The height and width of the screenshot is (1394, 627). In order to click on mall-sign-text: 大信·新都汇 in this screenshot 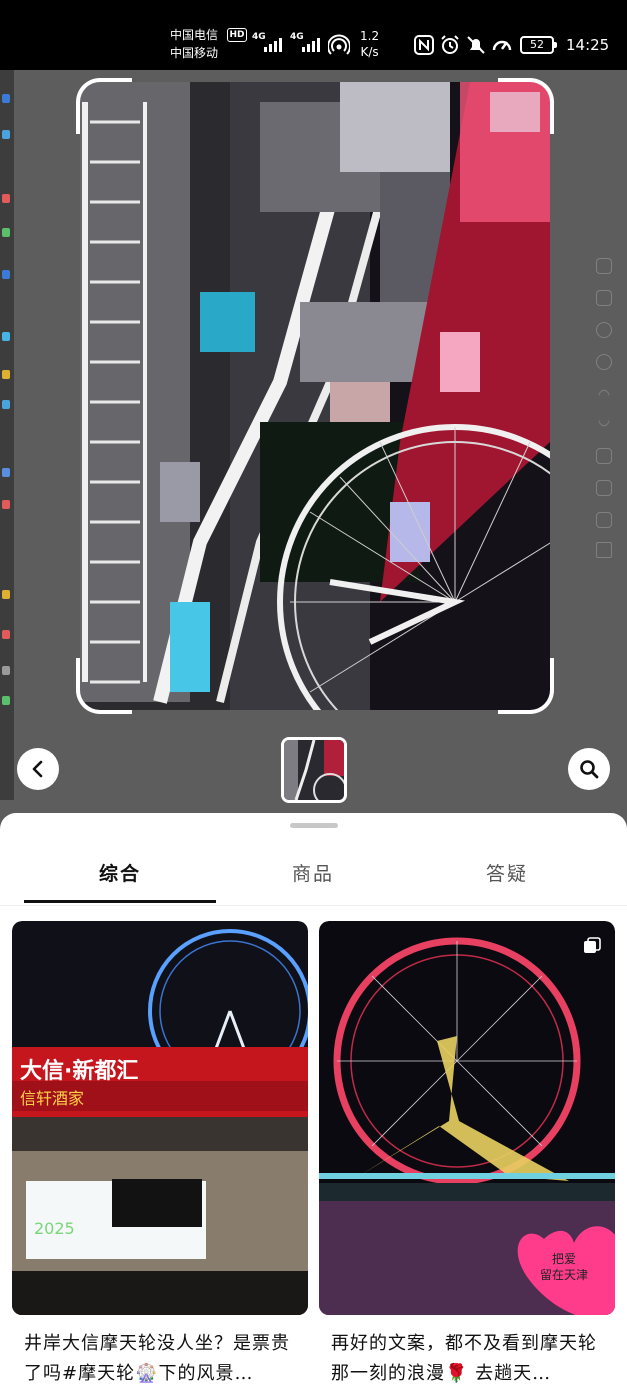, I will do `click(79, 1071)`.